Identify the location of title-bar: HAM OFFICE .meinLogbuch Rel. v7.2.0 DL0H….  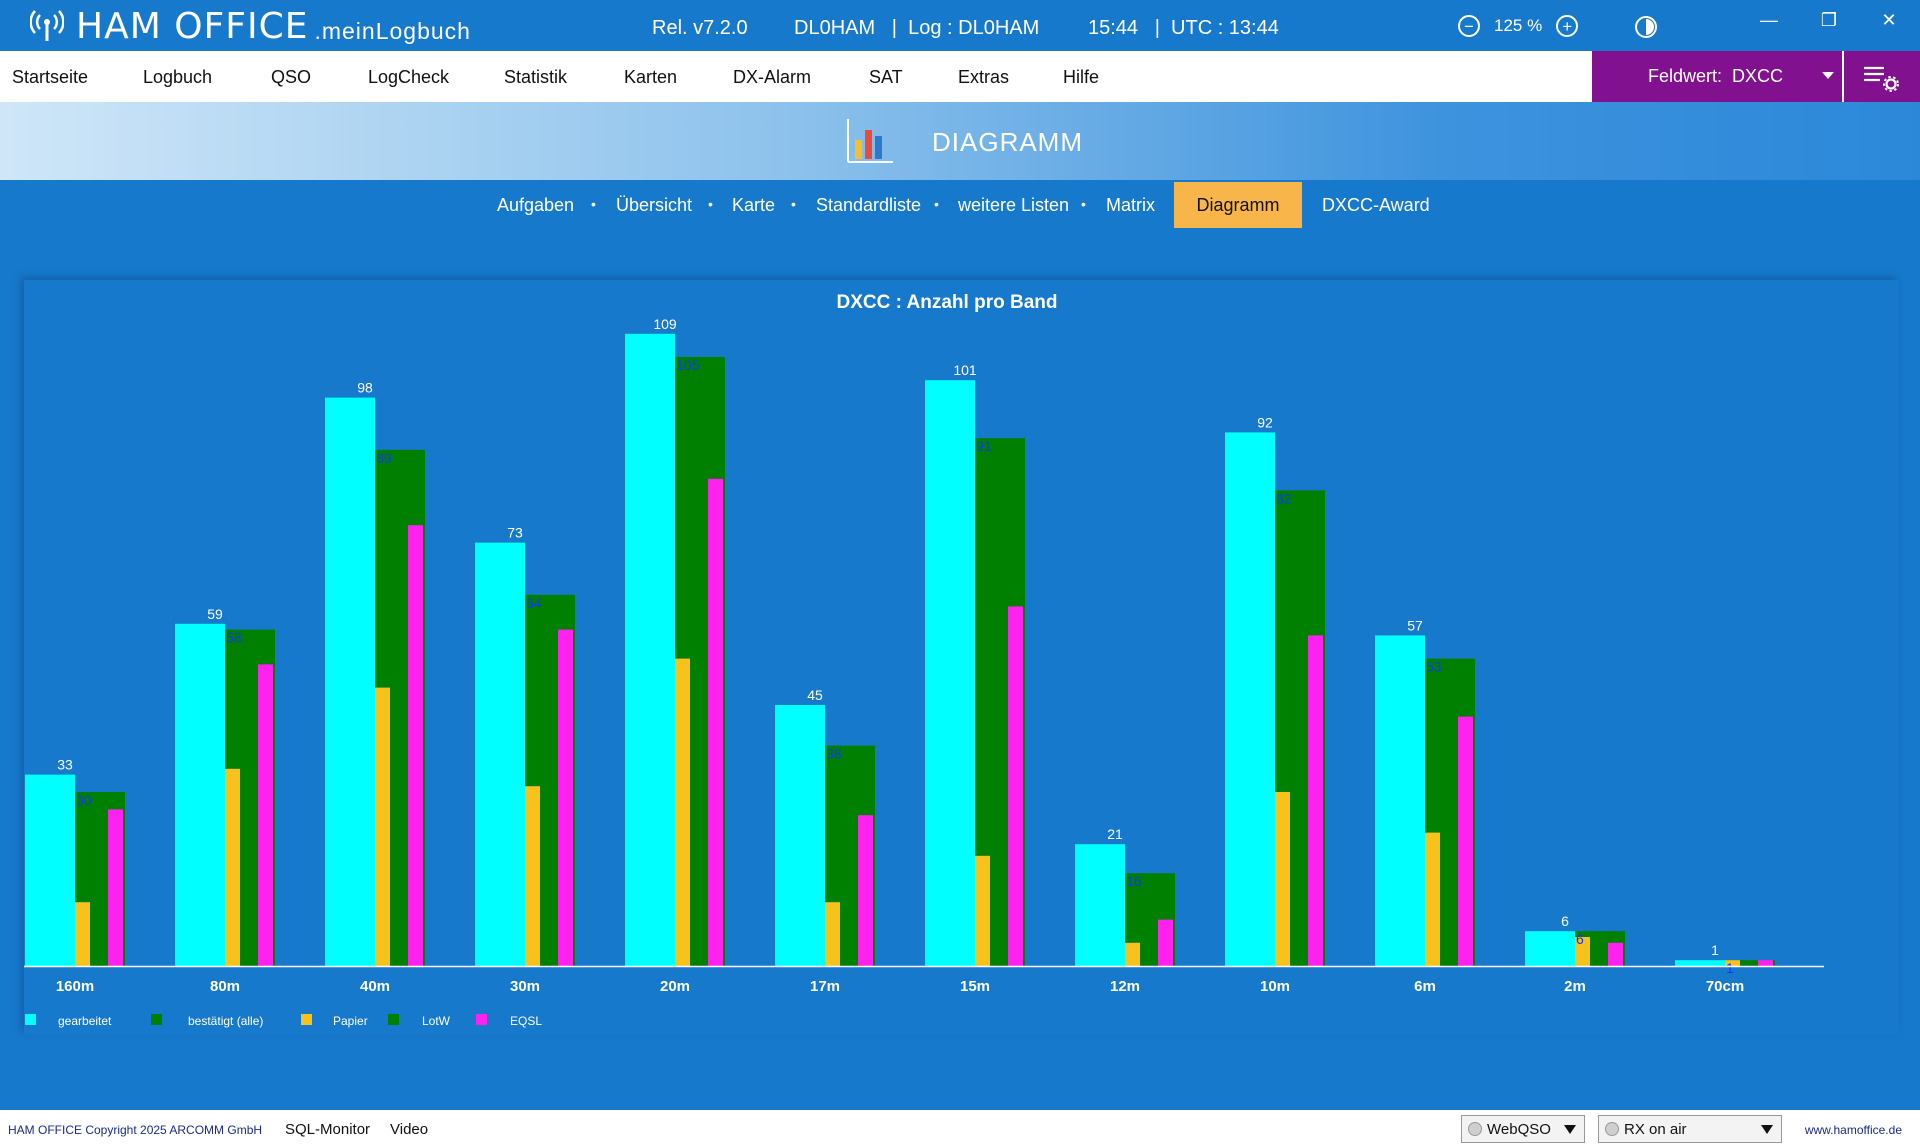
(960, 25).